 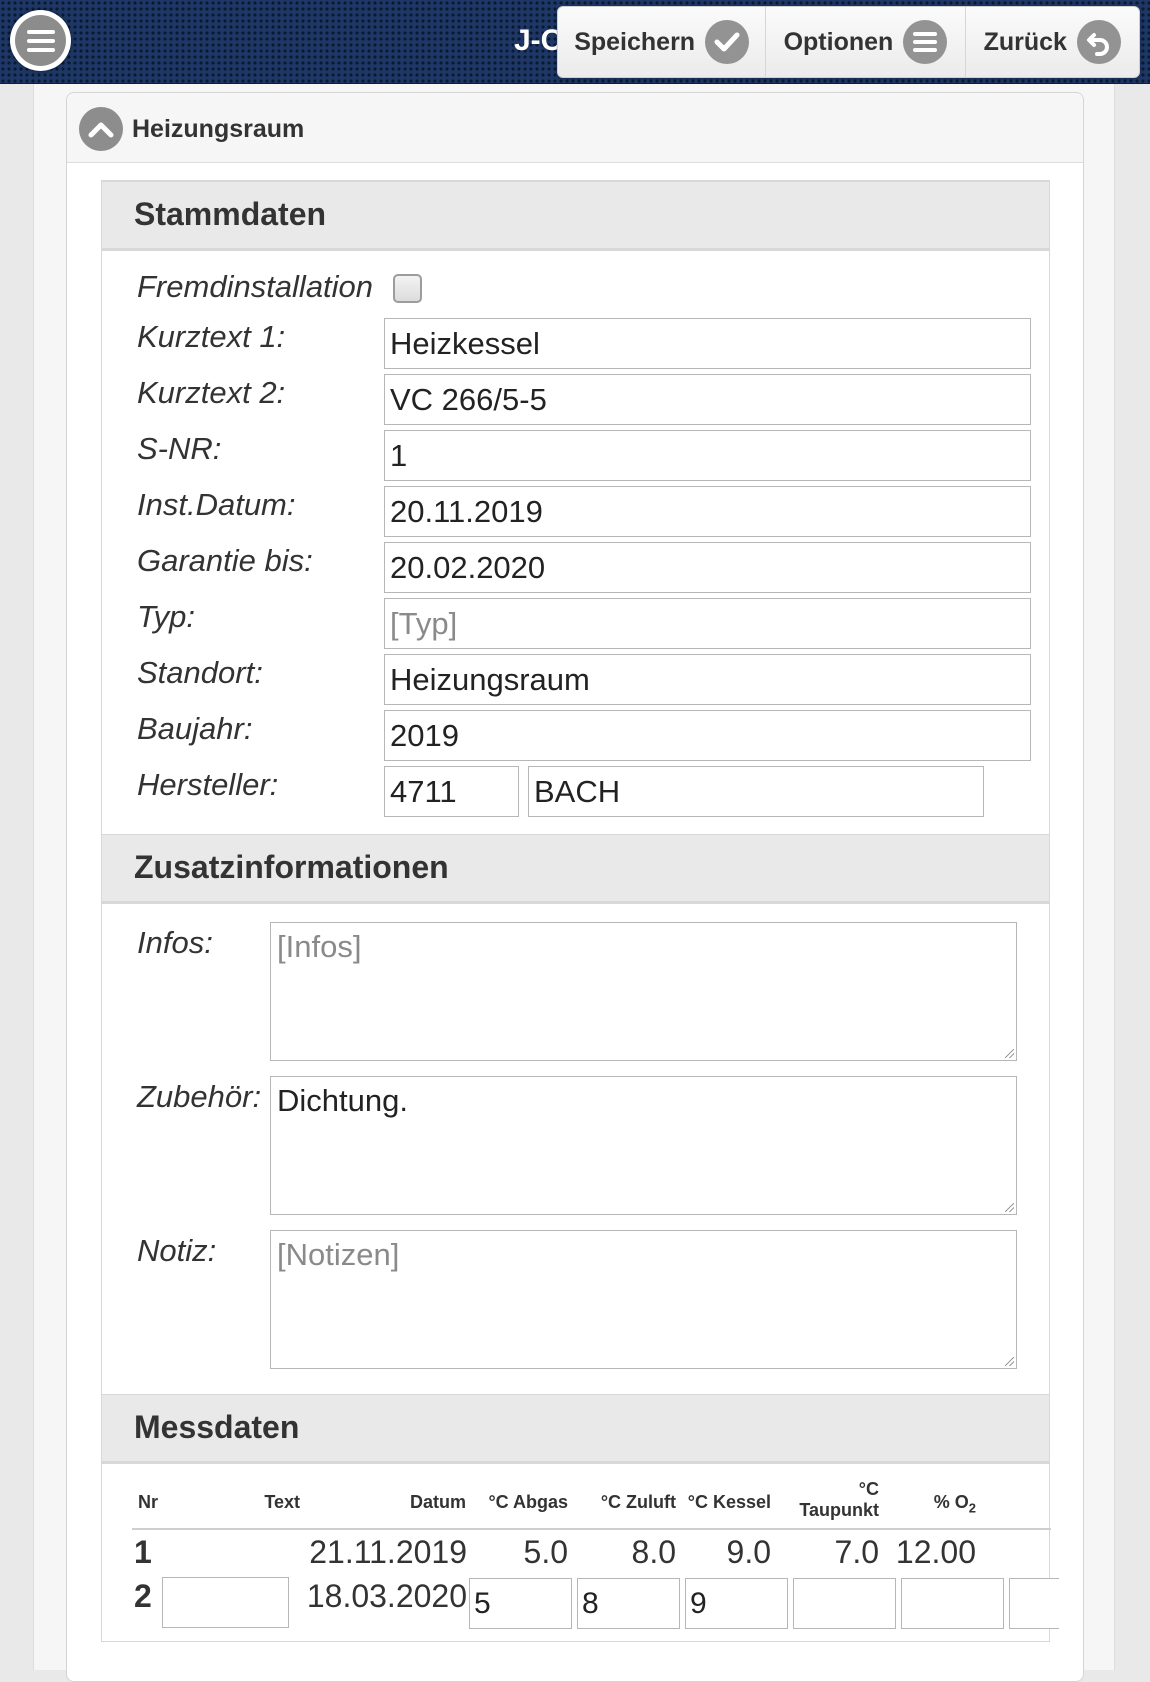 What do you see at coordinates (1034, 1603) in the screenshot?
I see `row2-next-input` at bounding box center [1034, 1603].